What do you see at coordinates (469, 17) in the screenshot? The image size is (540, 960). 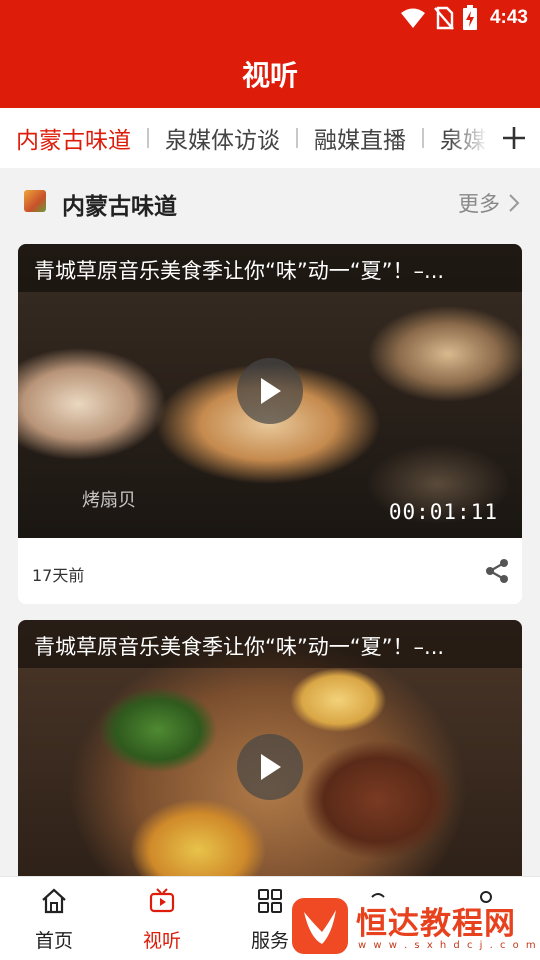 I see `battery-icon` at bounding box center [469, 17].